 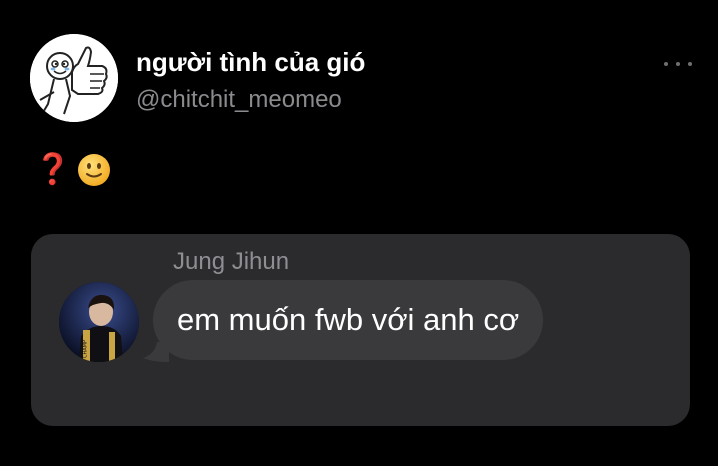 What do you see at coordinates (94, 170) in the screenshot?
I see `slightly-smiling-face-icon` at bounding box center [94, 170].